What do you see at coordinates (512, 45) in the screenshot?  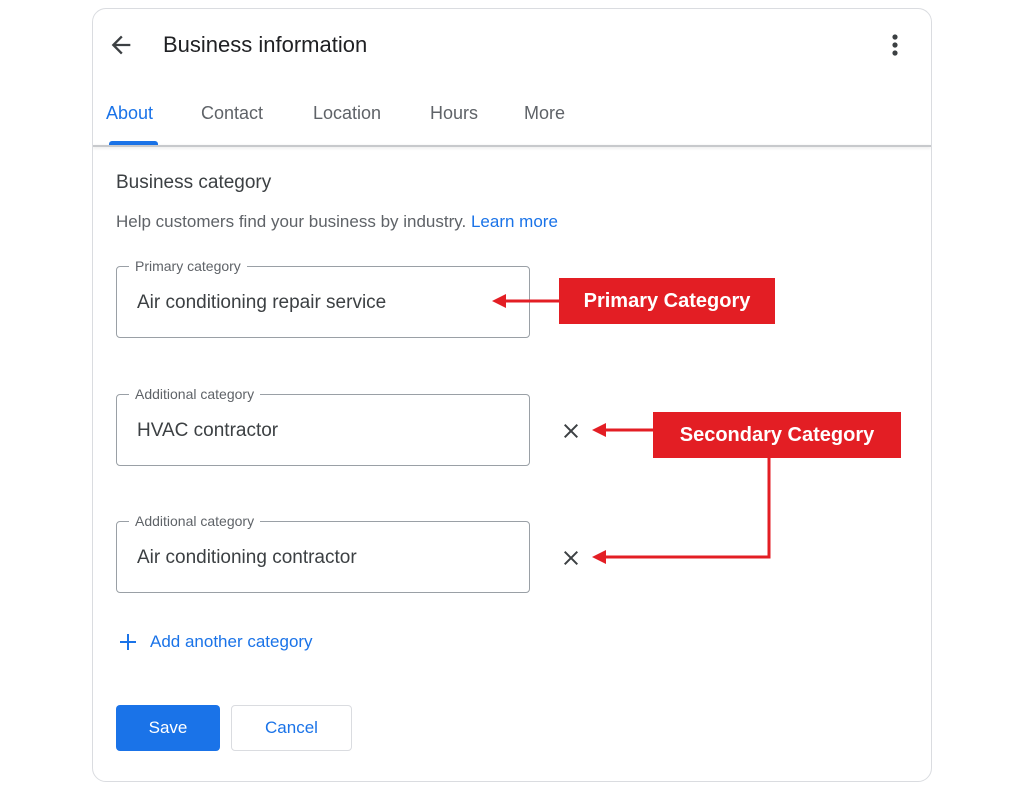 I see `header: Business information` at bounding box center [512, 45].